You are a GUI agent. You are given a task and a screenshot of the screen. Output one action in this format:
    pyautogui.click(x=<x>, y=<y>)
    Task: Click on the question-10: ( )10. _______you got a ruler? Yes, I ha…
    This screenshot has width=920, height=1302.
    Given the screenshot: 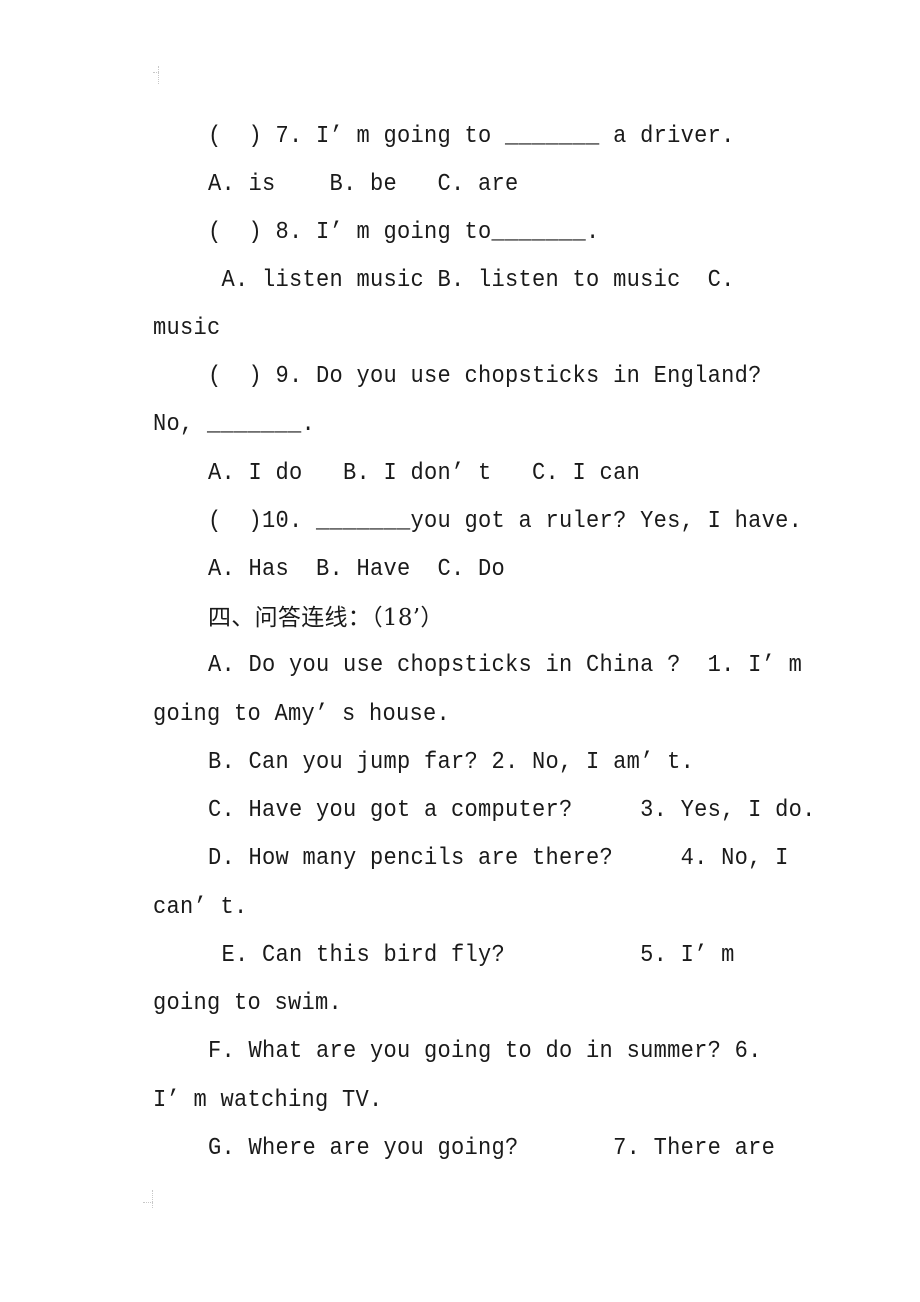 What is the action you would take?
    pyautogui.click(x=505, y=521)
    